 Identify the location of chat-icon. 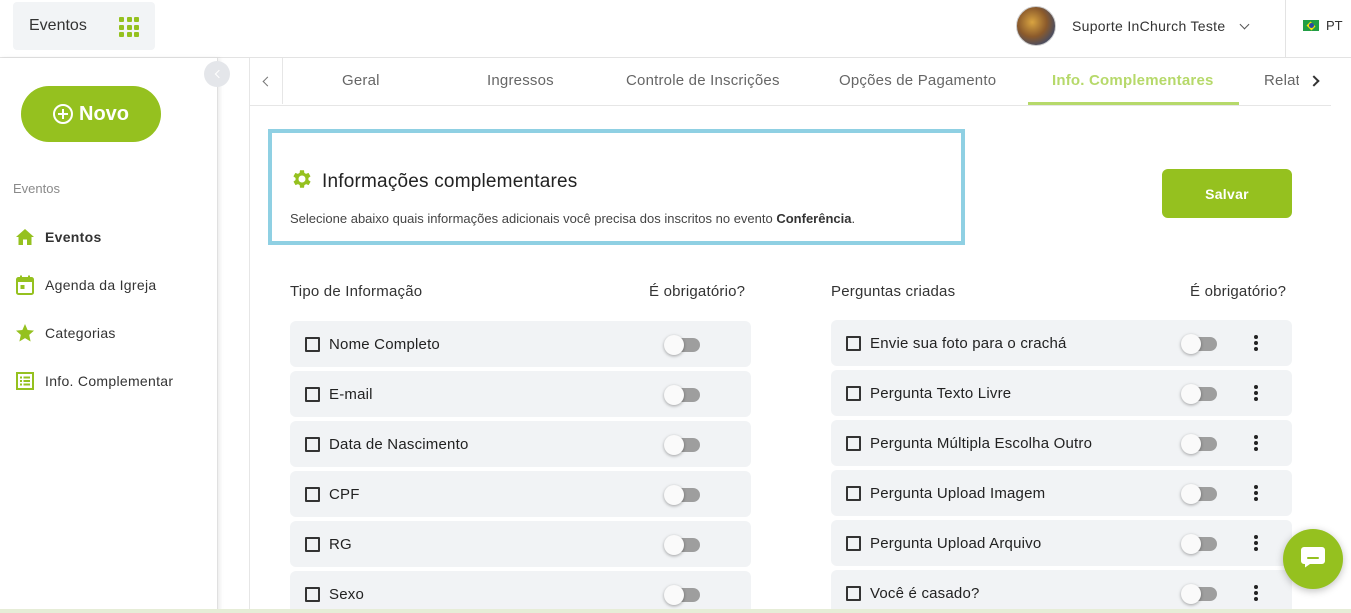
(1313, 559).